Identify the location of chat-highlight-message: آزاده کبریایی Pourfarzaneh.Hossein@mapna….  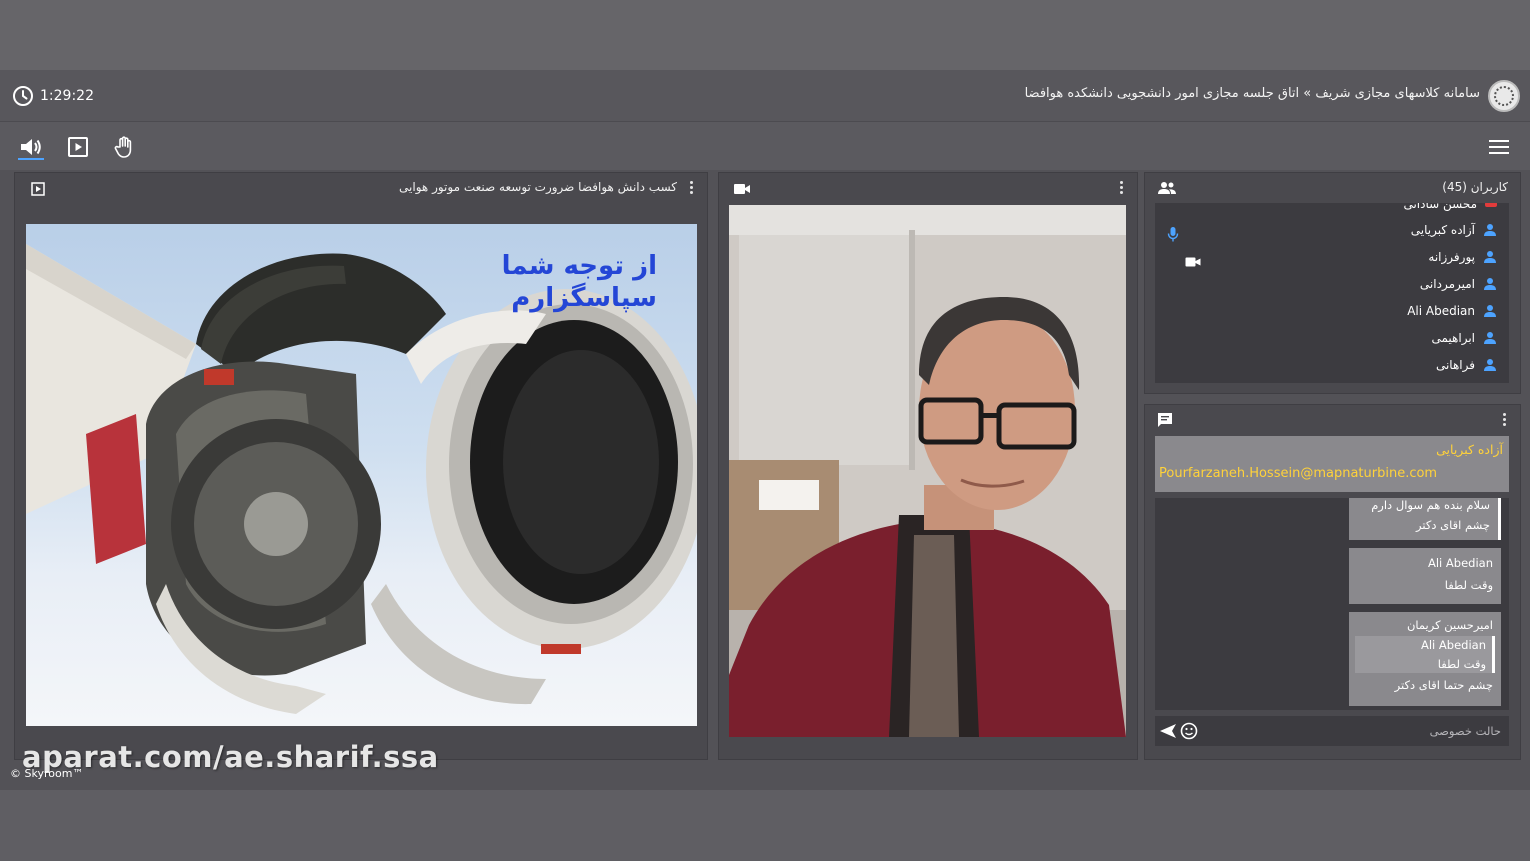
(1332, 464).